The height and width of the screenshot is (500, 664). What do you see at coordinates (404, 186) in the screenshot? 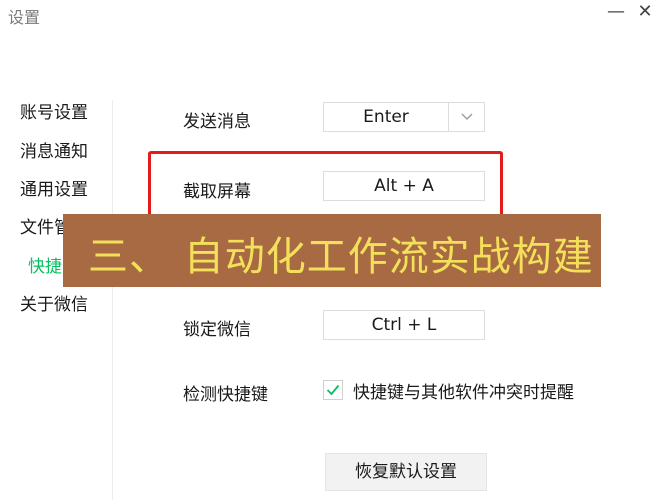
I see `screenshot-shortcut-field: Alt + A` at bounding box center [404, 186].